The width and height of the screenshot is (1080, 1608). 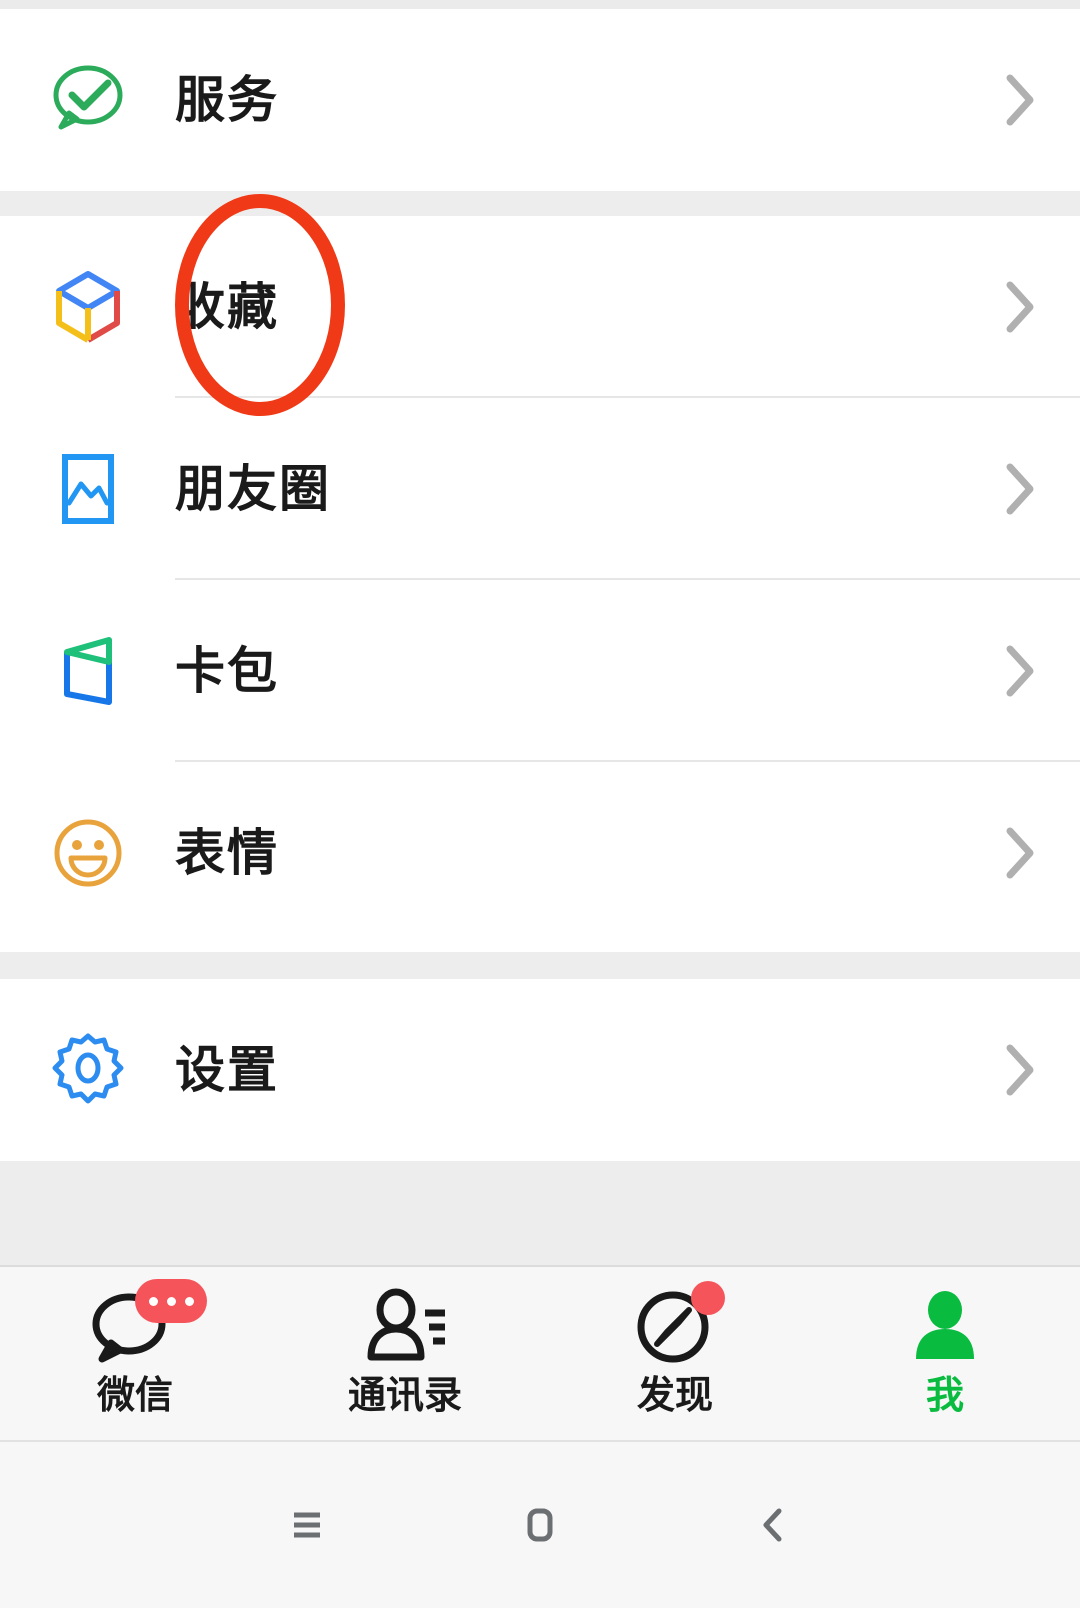 What do you see at coordinates (540, 853) in the screenshot?
I see `list-item-stickers: 表情` at bounding box center [540, 853].